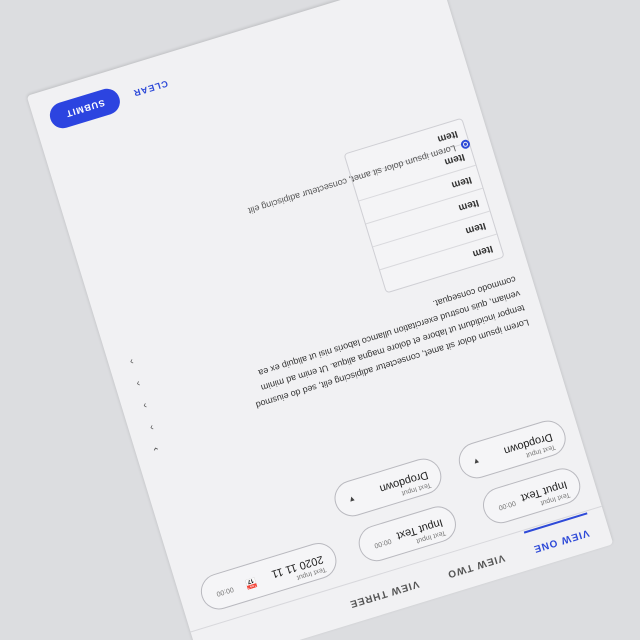  I want to click on item-list: Item Item Item Item Item Item, so click(424, 205).